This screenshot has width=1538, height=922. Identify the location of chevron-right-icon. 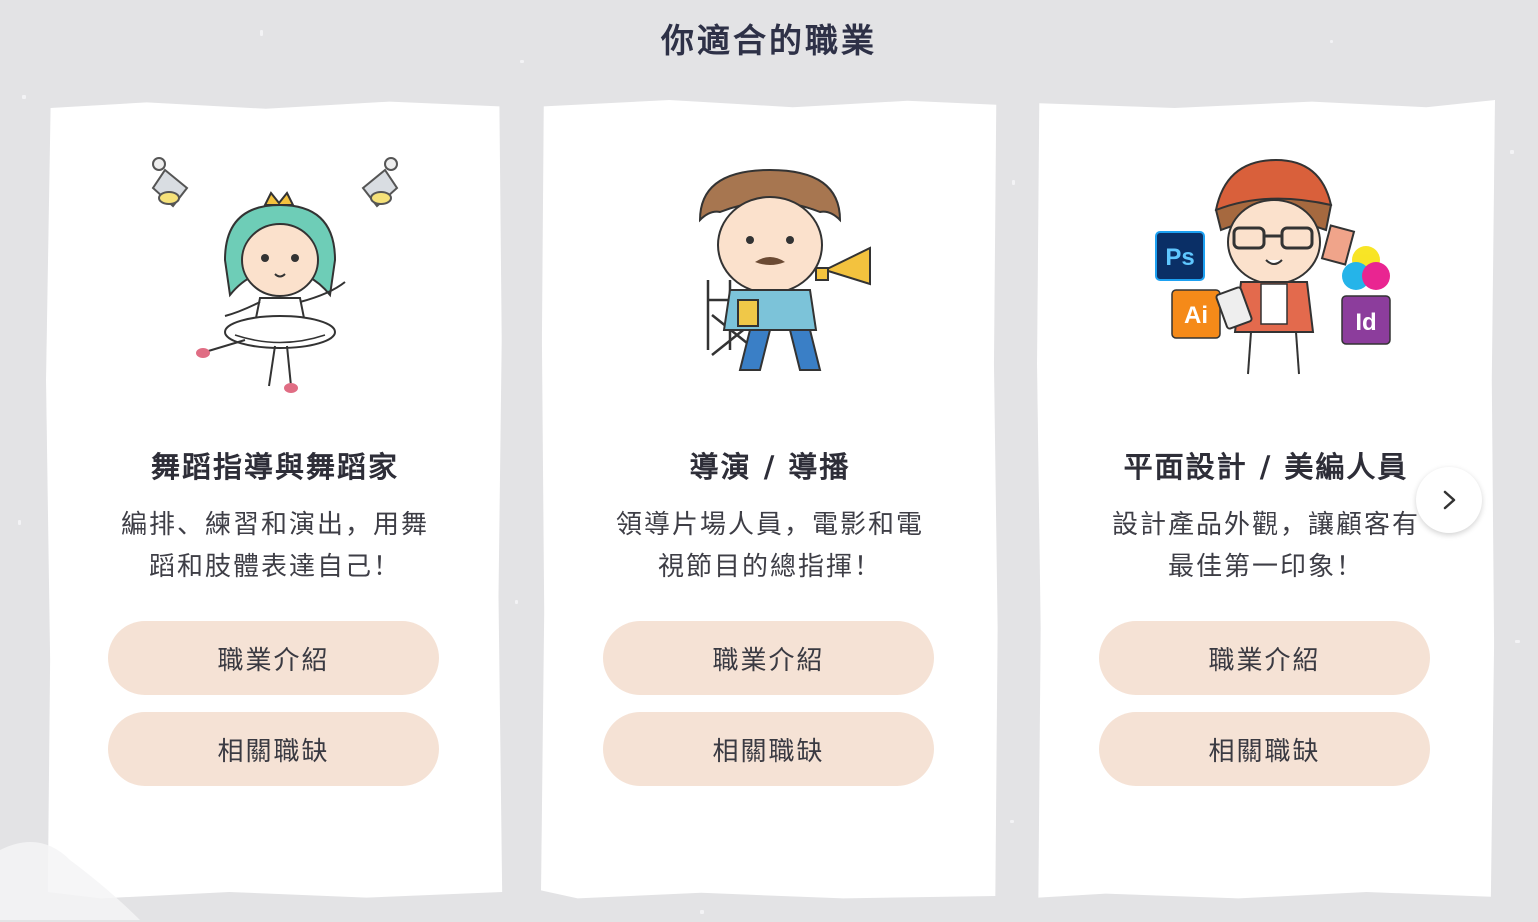
(1449, 500).